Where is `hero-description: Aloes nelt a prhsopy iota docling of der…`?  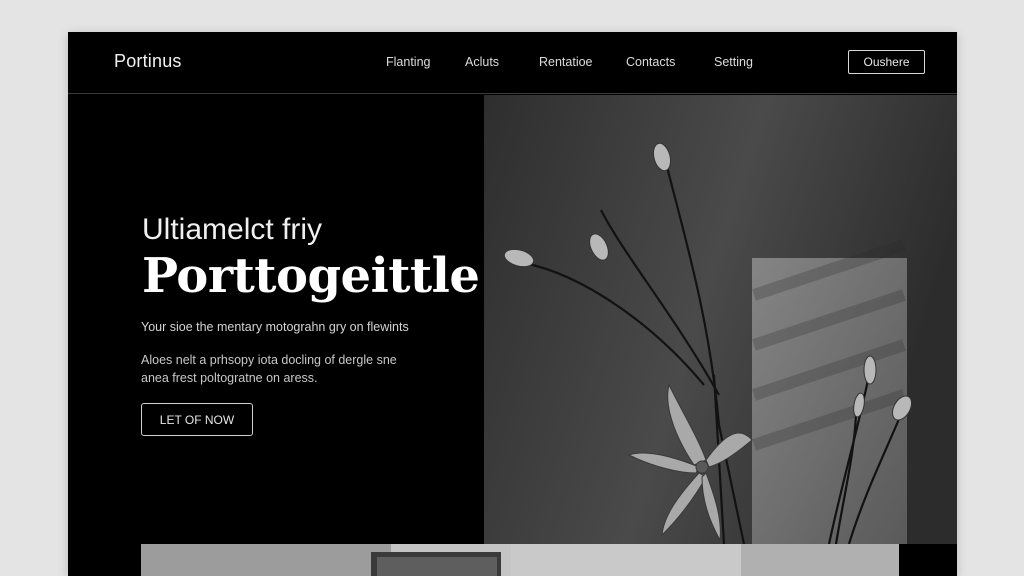
hero-description: Aloes nelt a prhsopy iota docling of der… is located at coordinates (301, 369).